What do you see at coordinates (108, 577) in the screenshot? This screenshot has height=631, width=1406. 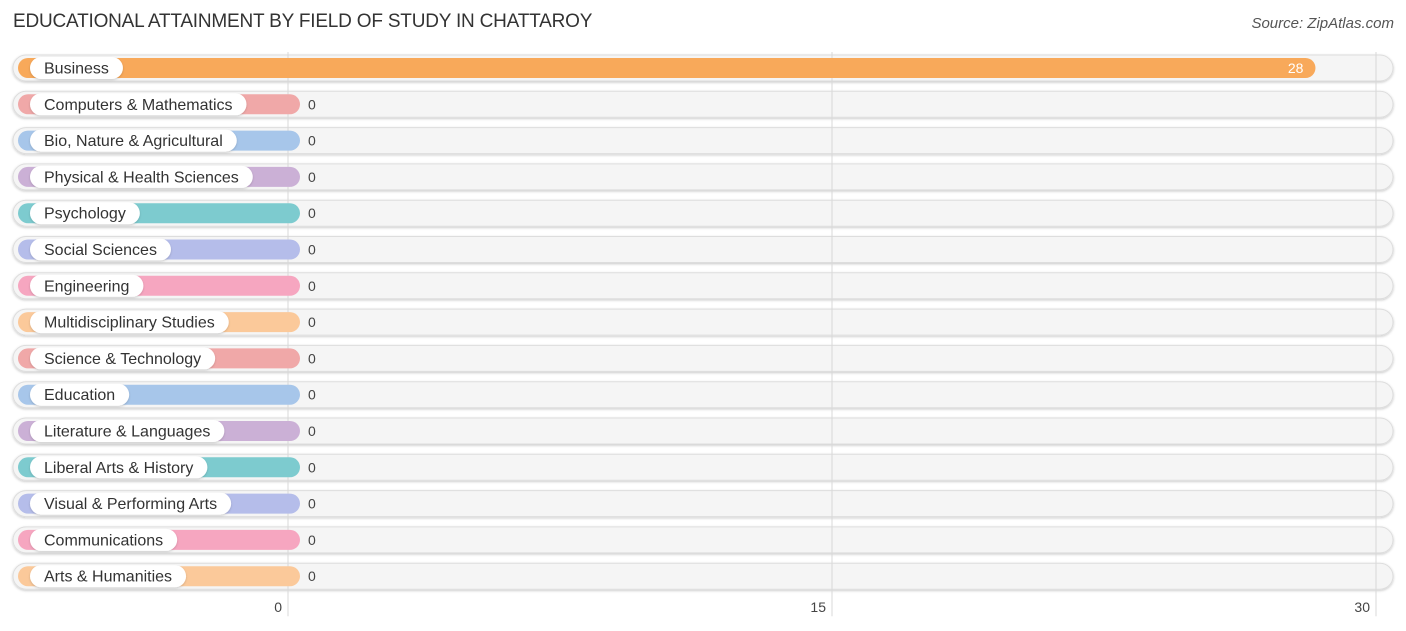 I see `category-label: Arts & Humanities` at bounding box center [108, 577].